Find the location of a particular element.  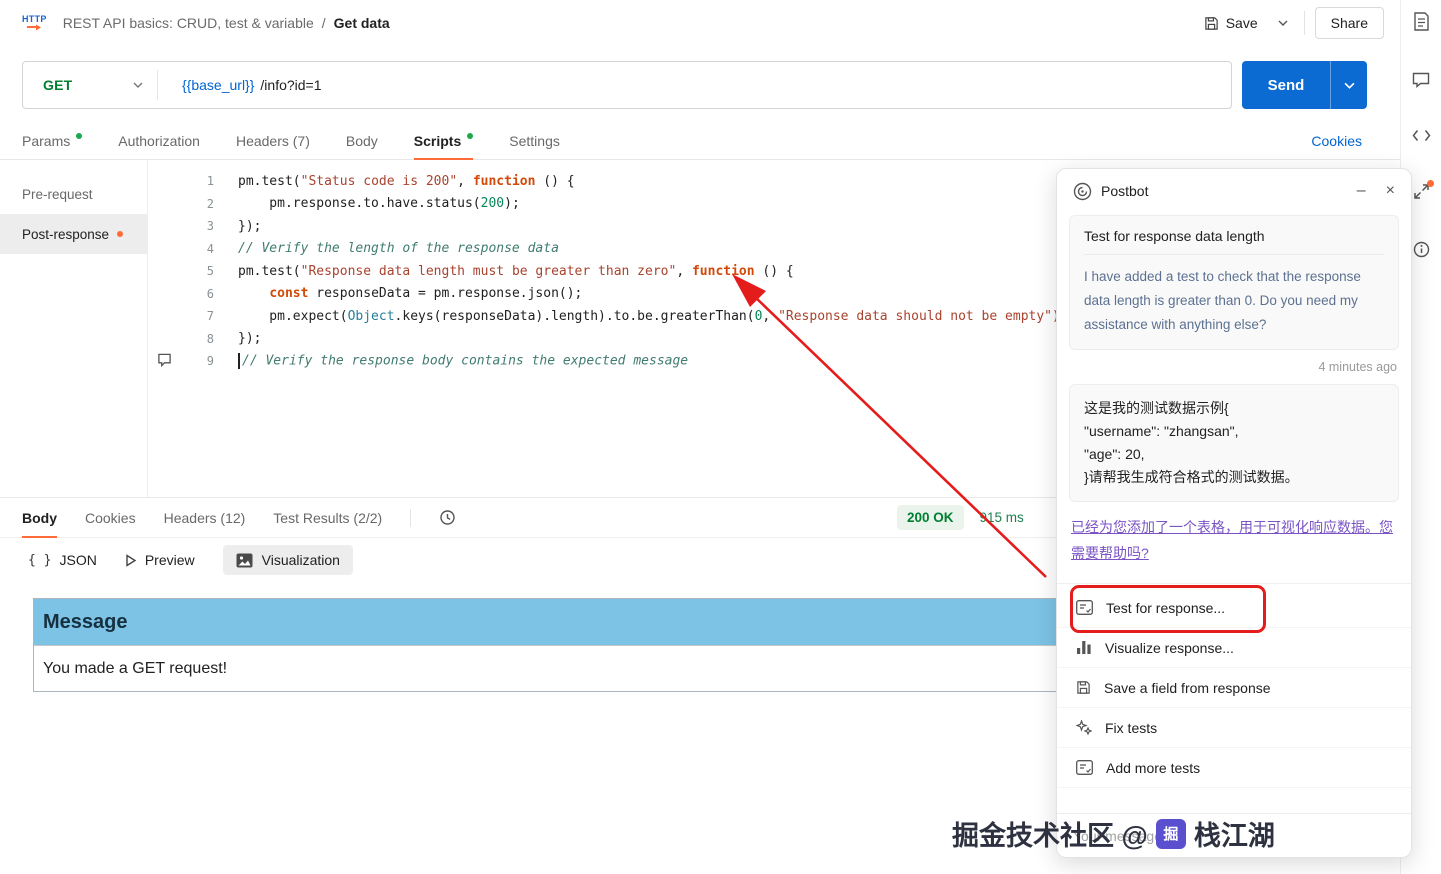

sidebar-item-post-response: Post-response is located at coordinates (73, 234).